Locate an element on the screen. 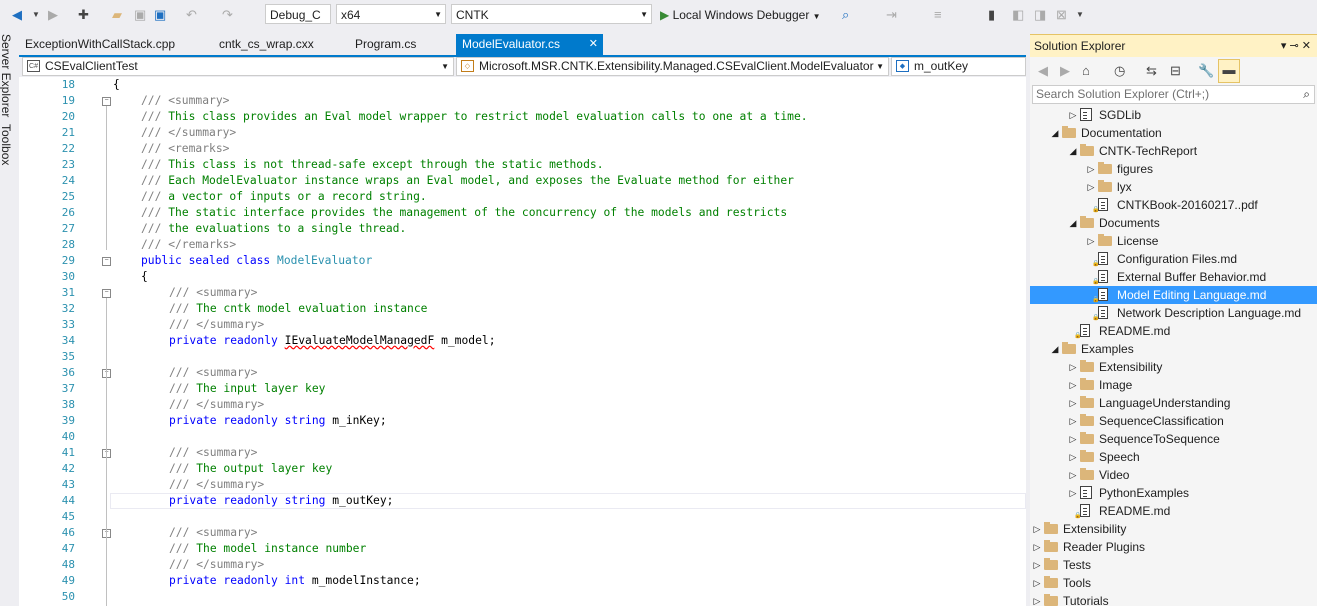  platform-dropdown: x64 ▼ is located at coordinates (391, 14).